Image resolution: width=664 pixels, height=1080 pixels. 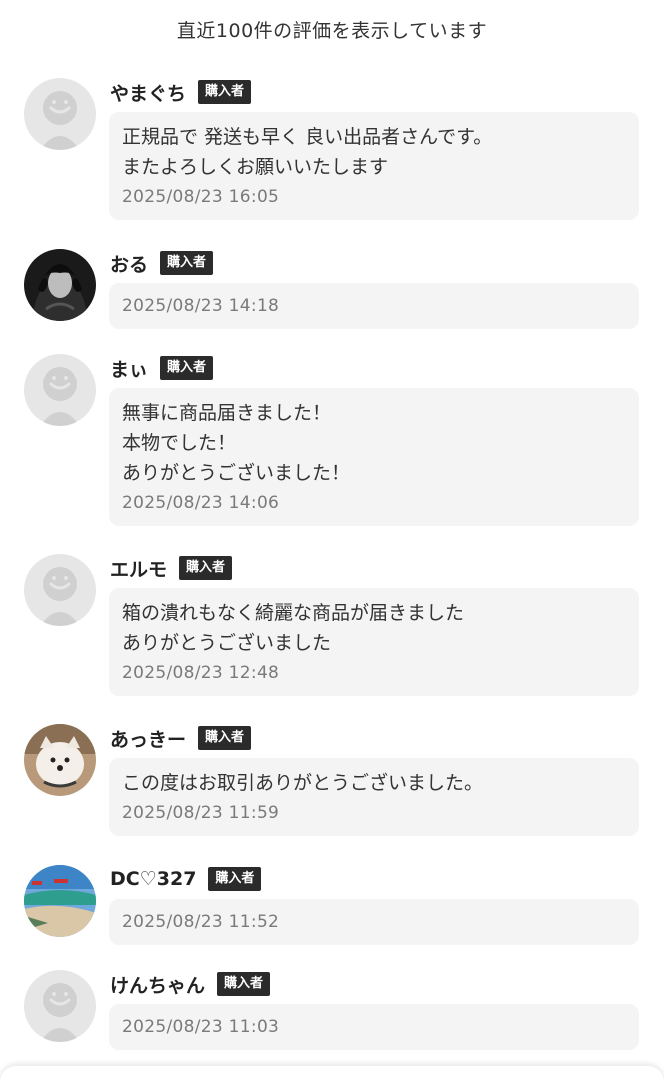 What do you see at coordinates (129, 368) in the screenshot?
I see `reviewer-name: まぃ` at bounding box center [129, 368].